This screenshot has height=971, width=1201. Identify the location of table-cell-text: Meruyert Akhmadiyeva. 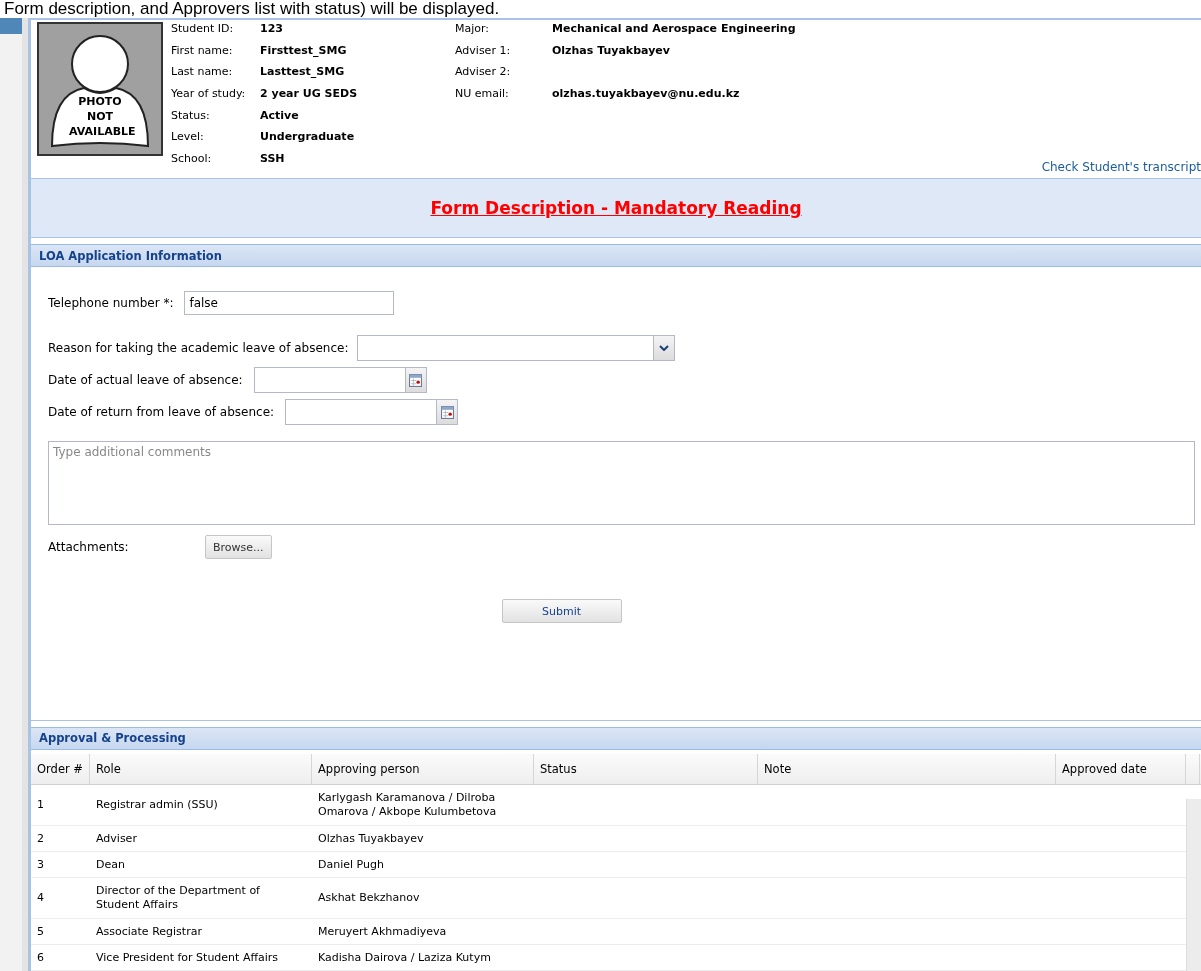
(382, 931).